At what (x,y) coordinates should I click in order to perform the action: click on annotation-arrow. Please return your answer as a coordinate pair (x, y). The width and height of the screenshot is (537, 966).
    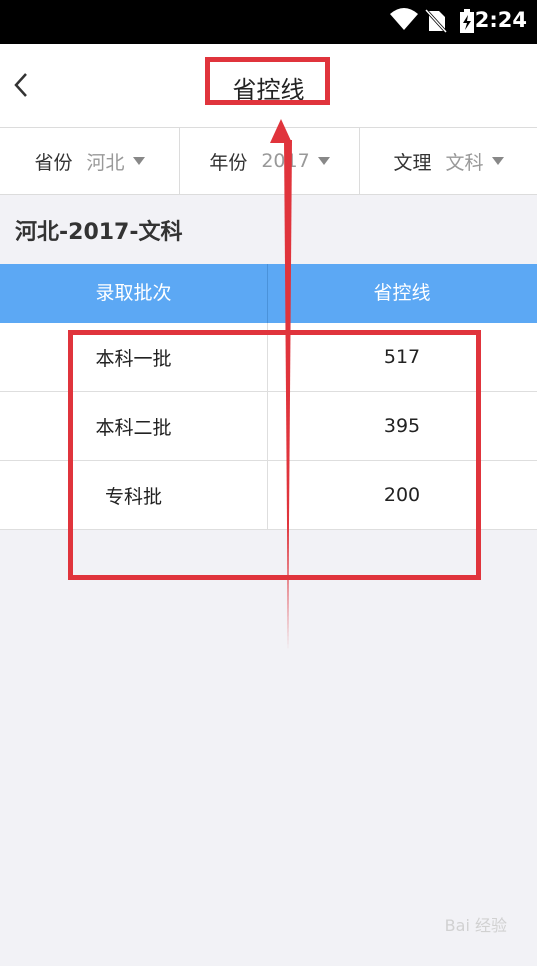
    Looking at the image, I should click on (281, 384).